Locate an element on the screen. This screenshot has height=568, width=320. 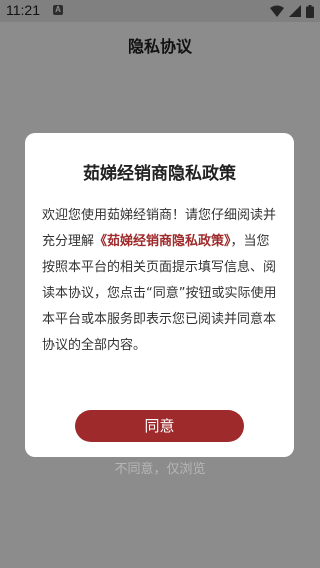
dialog-title: 茹娣经销商隐私政策 is located at coordinates (159, 174).